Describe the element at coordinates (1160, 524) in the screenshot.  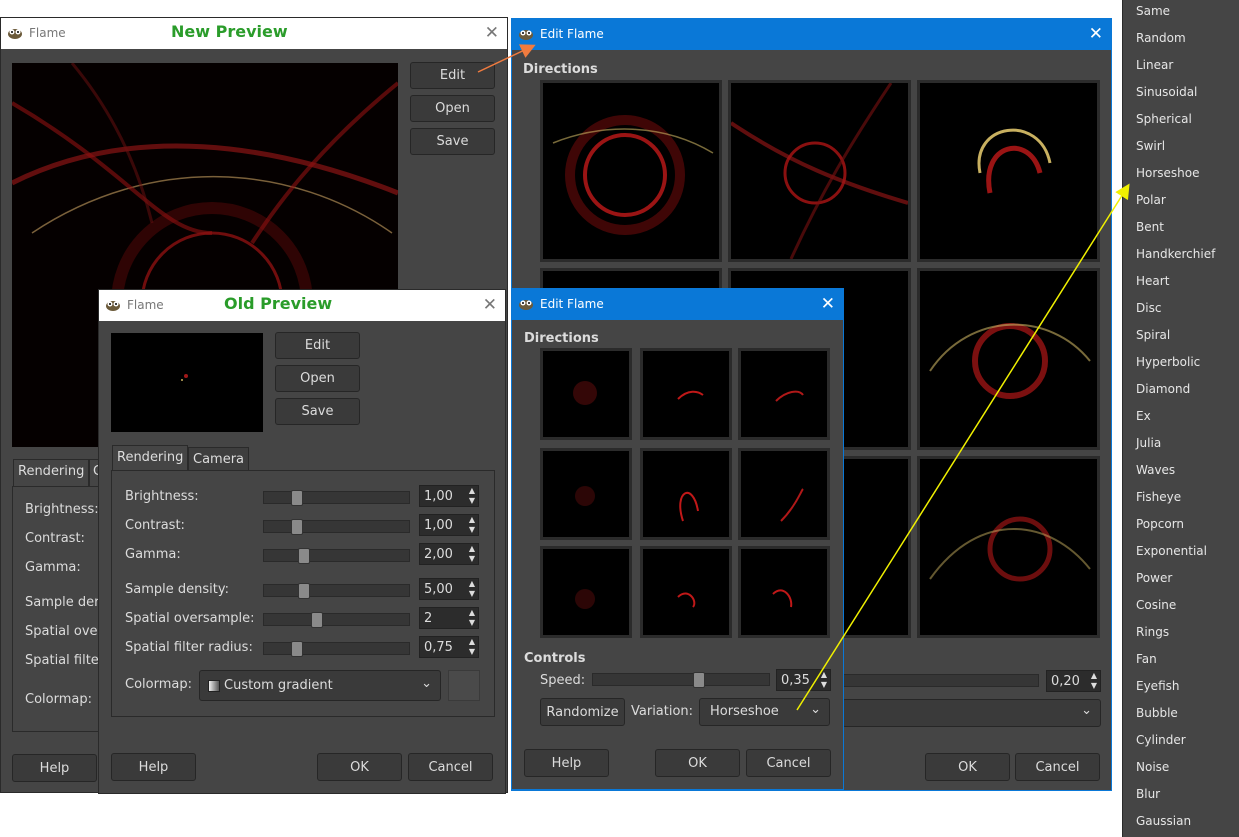
I see `menu-item-popcorn: Popcorn` at that location.